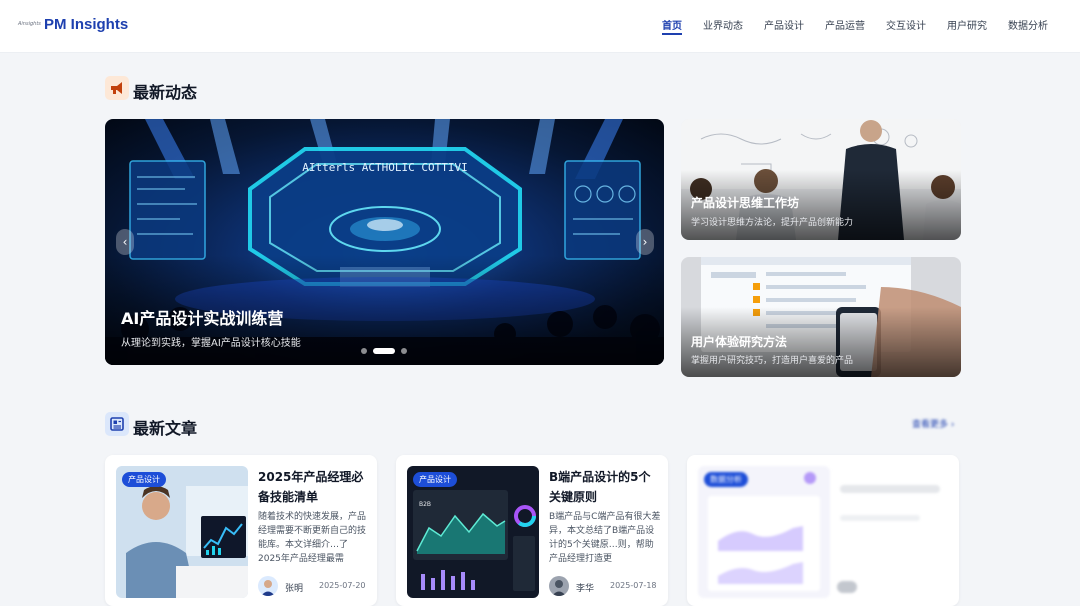  What do you see at coordinates (211, 343) in the screenshot?
I see `hero-subtitle: 从理论到实践，掌握AI产品设计核心技能` at bounding box center [211, 343].